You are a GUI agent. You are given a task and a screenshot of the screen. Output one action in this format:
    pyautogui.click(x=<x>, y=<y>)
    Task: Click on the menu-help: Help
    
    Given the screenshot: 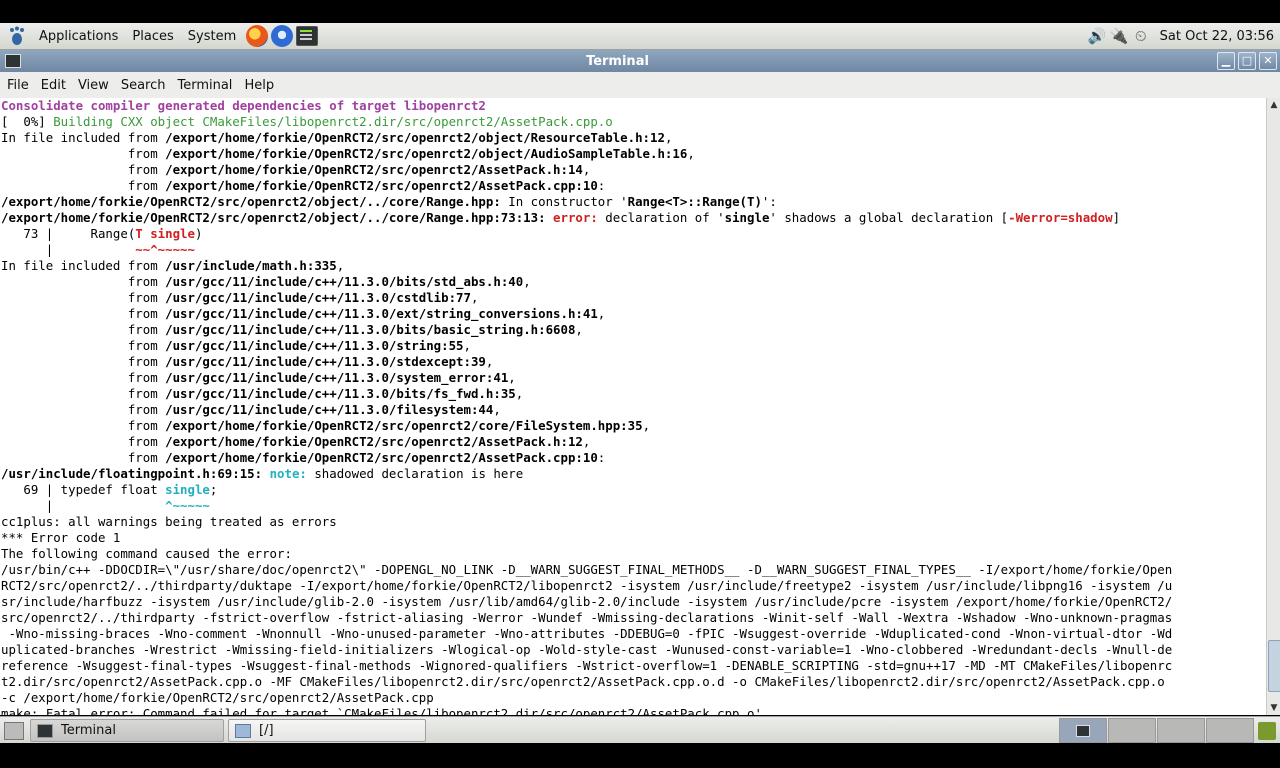 What is the action you would take?
    pyautogui.click(x=258, y=85)
    